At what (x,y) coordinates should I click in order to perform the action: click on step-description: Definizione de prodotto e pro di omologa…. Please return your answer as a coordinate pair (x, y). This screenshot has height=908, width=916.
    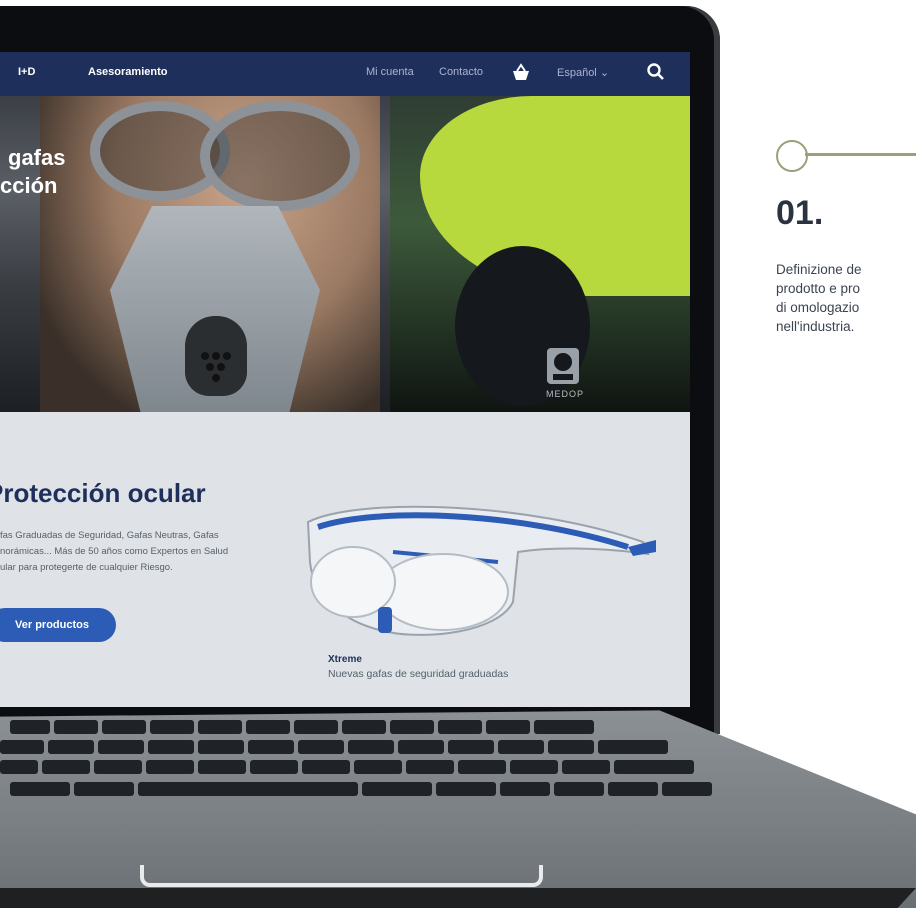
    Looking at the image, I should click on (846, 298).